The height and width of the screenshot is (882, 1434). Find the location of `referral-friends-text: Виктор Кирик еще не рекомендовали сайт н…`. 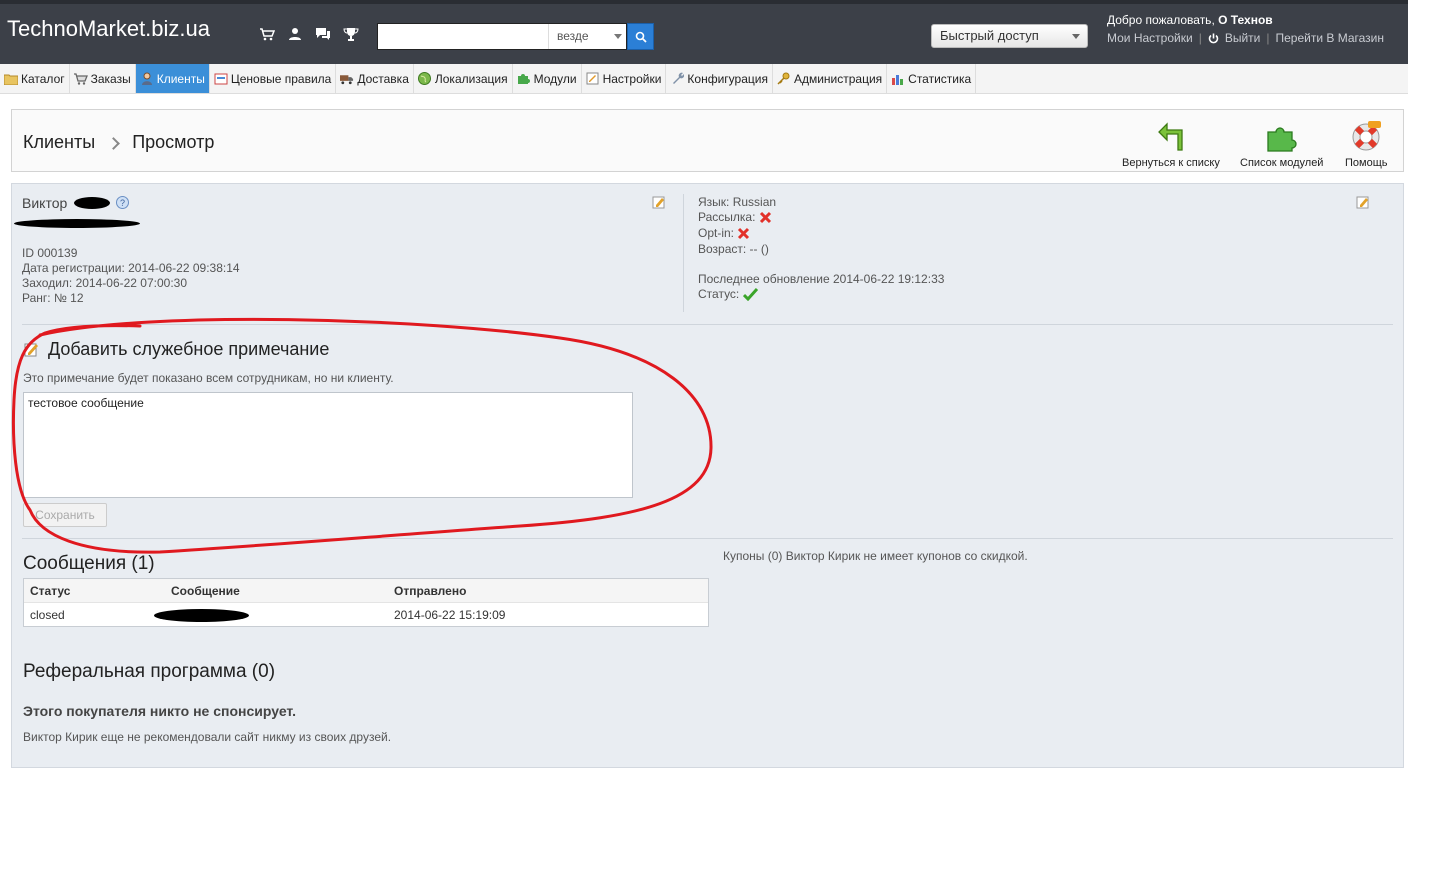

referral-friends-text: Виктор Кирик еще не рекомендовали сайт н… is located at coordinates (207, 737).